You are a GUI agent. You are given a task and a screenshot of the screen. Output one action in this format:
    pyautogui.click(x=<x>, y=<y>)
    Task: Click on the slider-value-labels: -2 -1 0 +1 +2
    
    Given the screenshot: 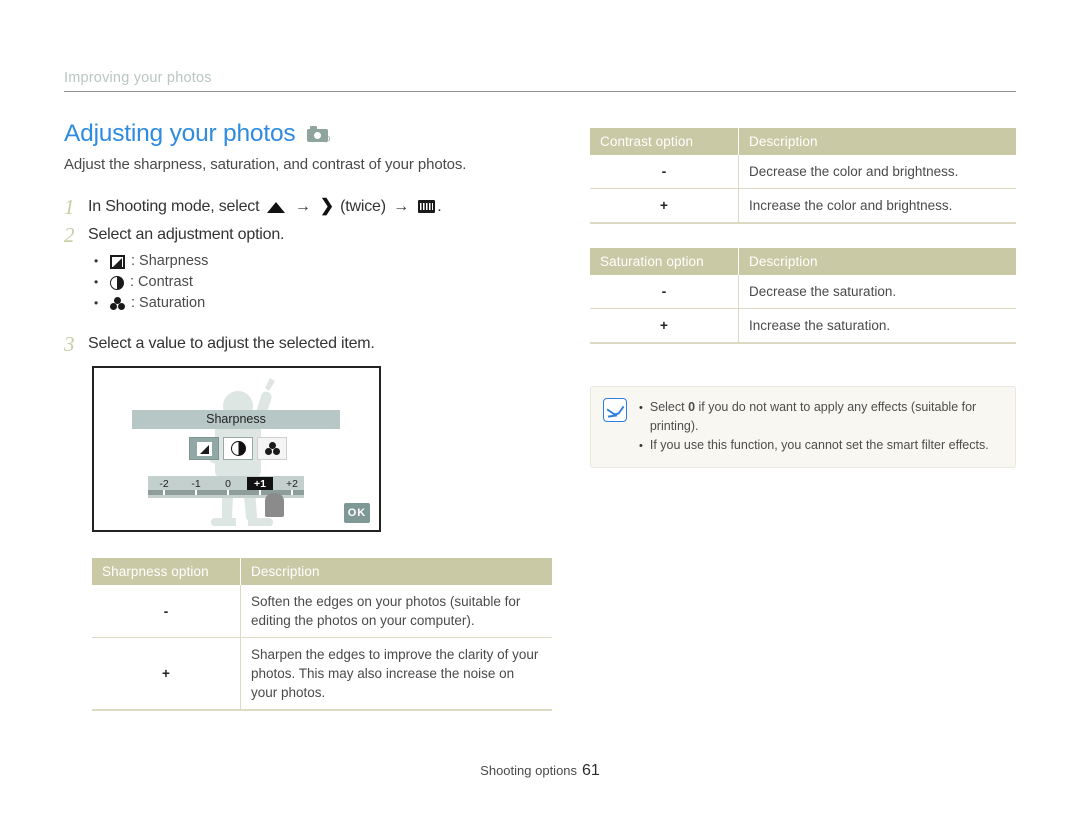 What is the action you would take?
    pyautogui.click(x=226, y=484)
    